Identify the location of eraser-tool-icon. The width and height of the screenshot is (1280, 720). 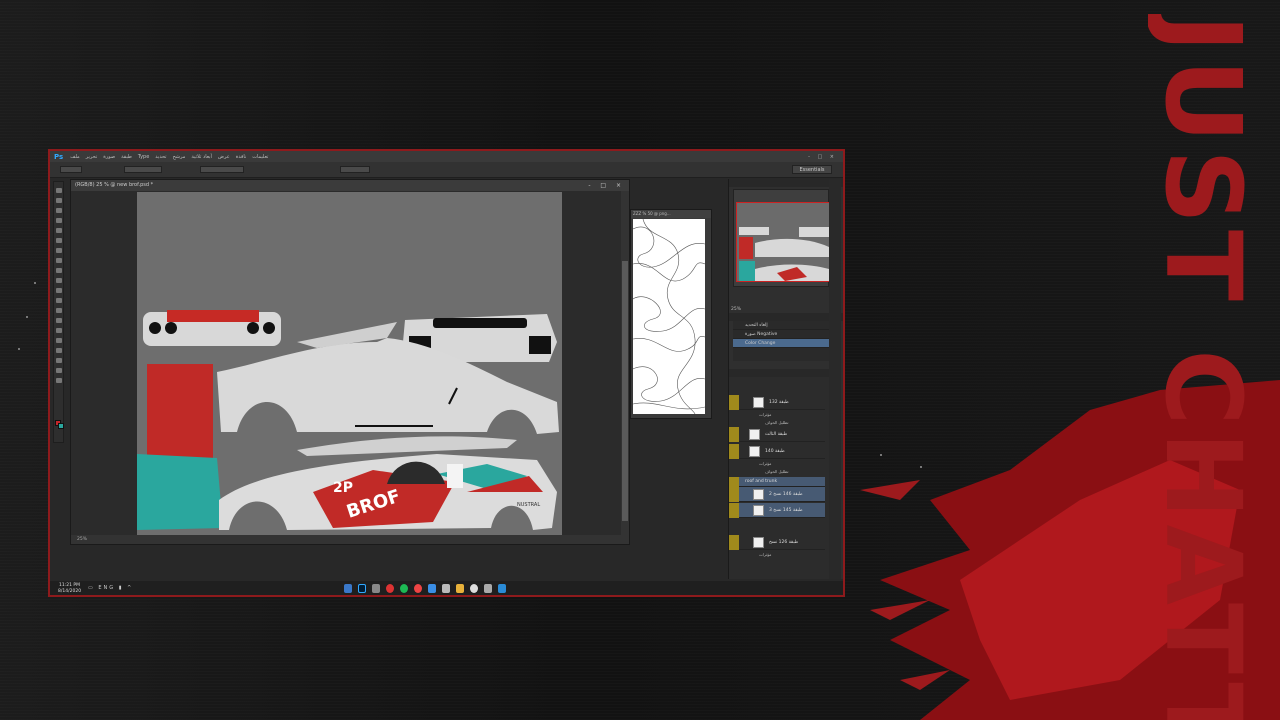
(59, 290).